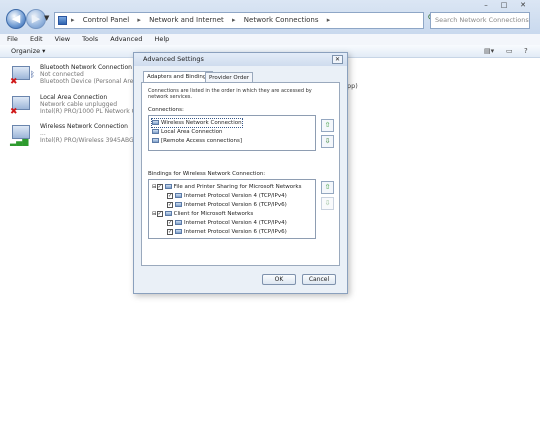 Image resolution: width=540 pixels, height=444 pixels. I want to click on remote-access-icon, so click(155, 140).